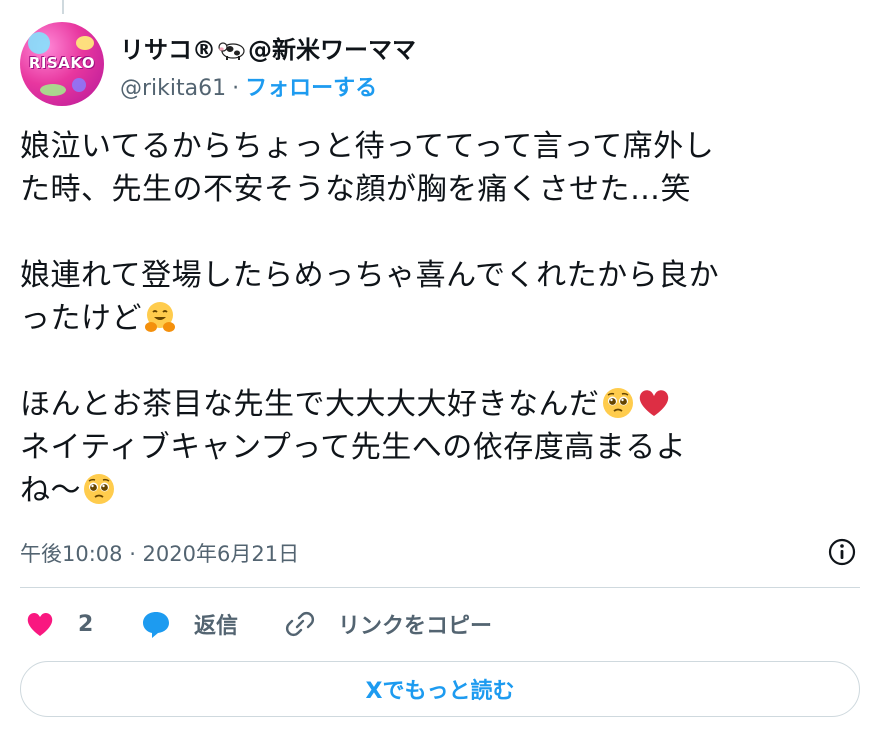 This screenshot has width=880, height=736. I want to click on tweet-line: た時、先生の不安そうな顔が胸を痛くさせた…笑, so click(355, 189).